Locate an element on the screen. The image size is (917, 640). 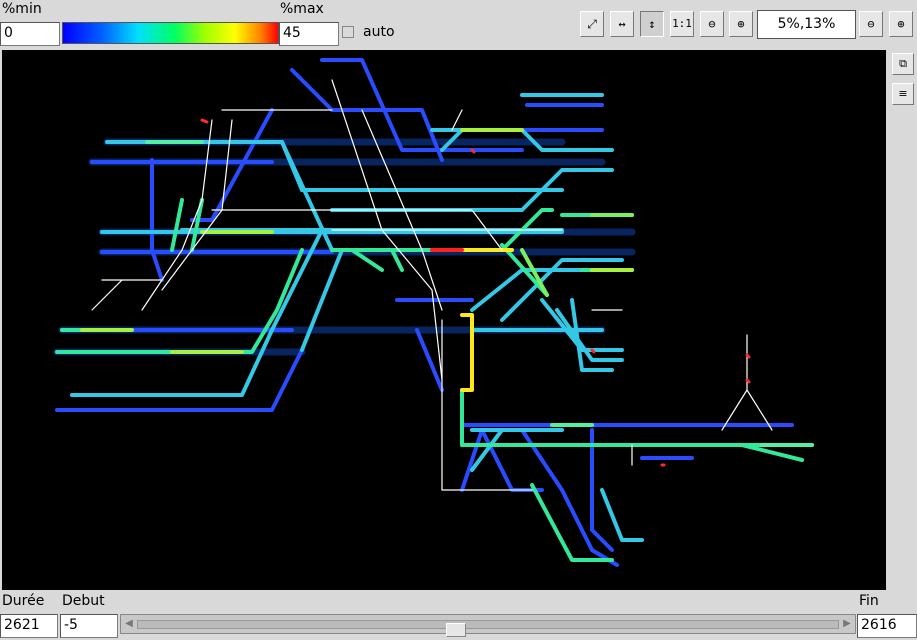
window-button: ⧉ is located at coordinates (903, 64).